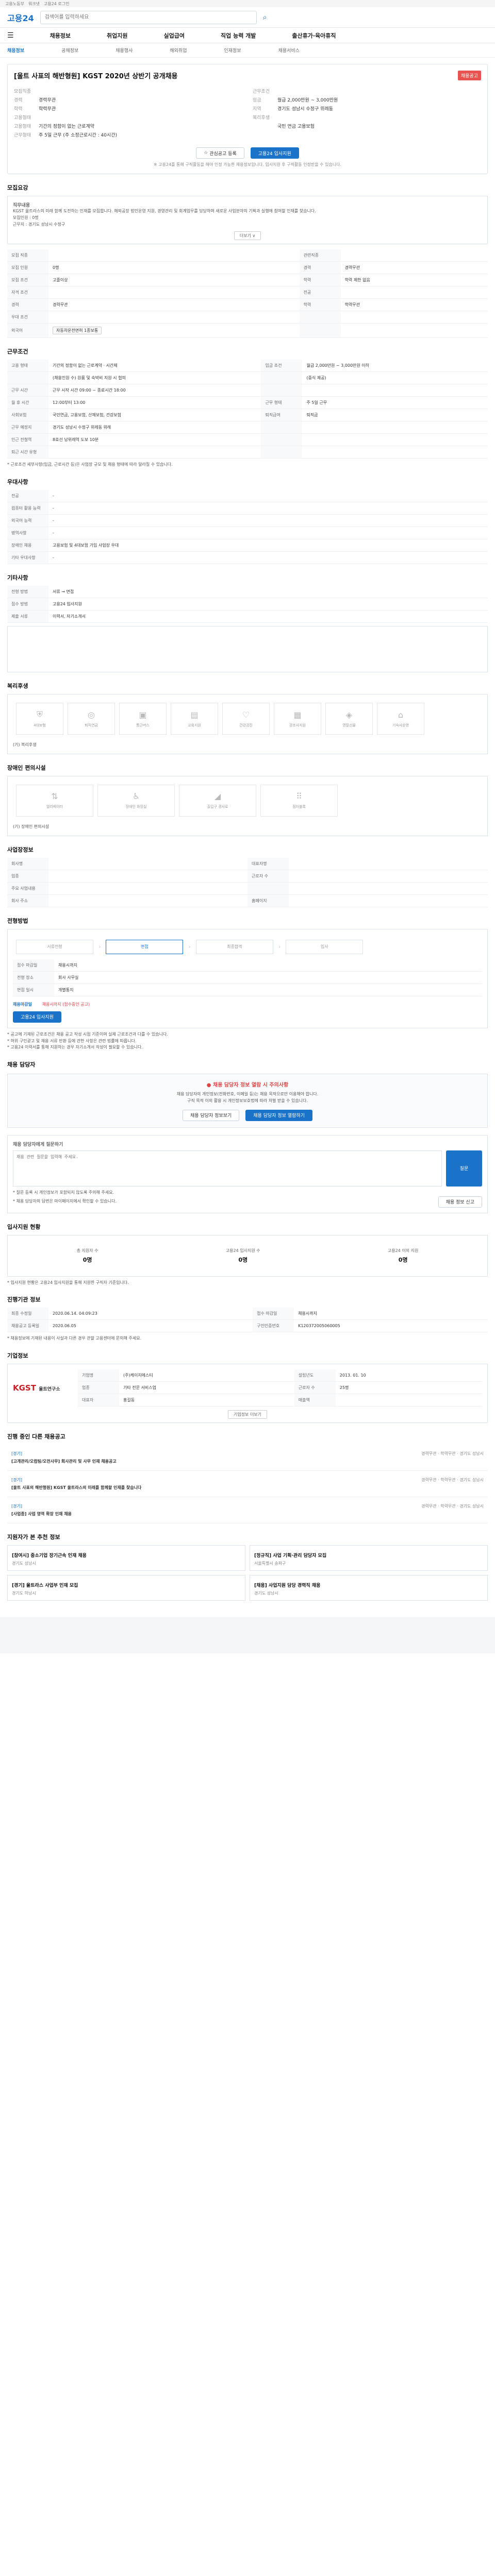 This screenshot has height=2576, width=495. Describe the element at coordinates (247, 1414) in the screenshot. I see `company-more-button: 기업정보 더보기` at that location.